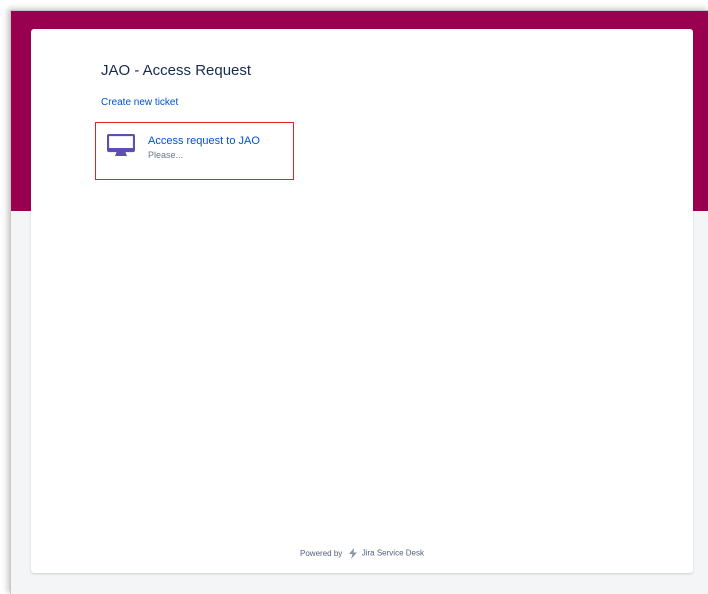 This screenshot has height=594, width=708. Describe the element at coordinates (140, 102) in the screenshot. I see `create-new-ticket-label: Create new ticket` at that location.